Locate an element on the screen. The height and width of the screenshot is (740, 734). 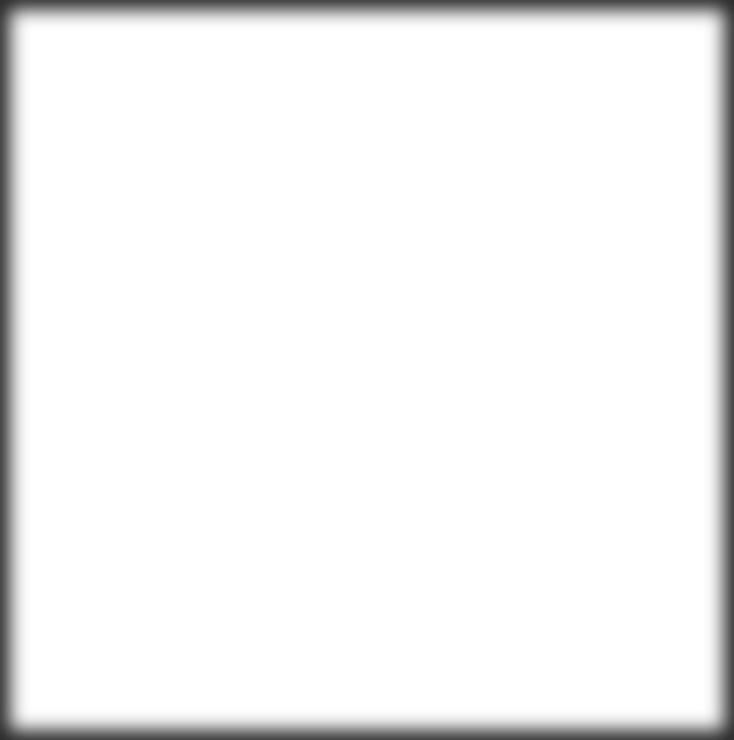
step-1-number: 1단계 is located at coordinates (128, 36).